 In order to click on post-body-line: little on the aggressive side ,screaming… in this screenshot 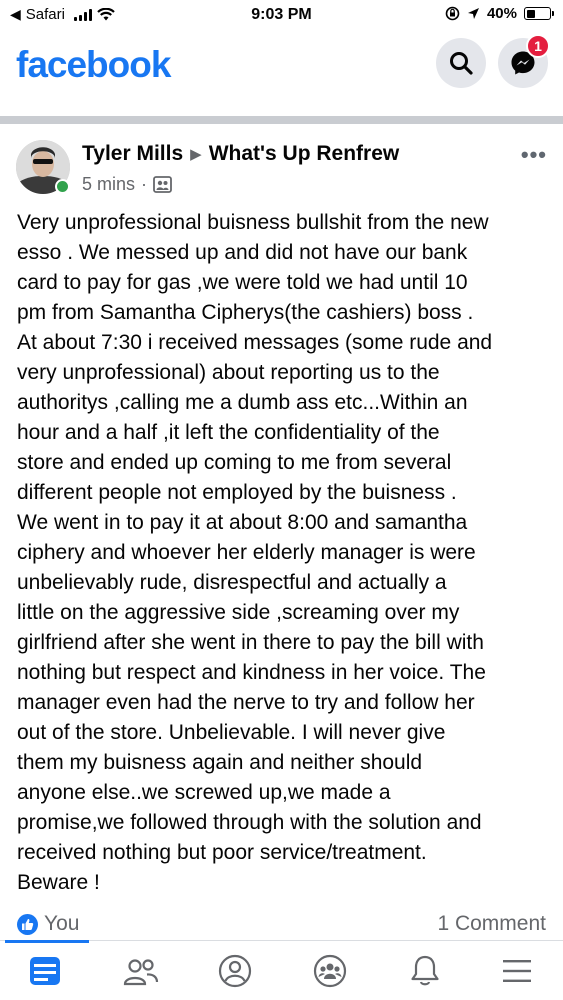, I will do `click(238, 612)`.